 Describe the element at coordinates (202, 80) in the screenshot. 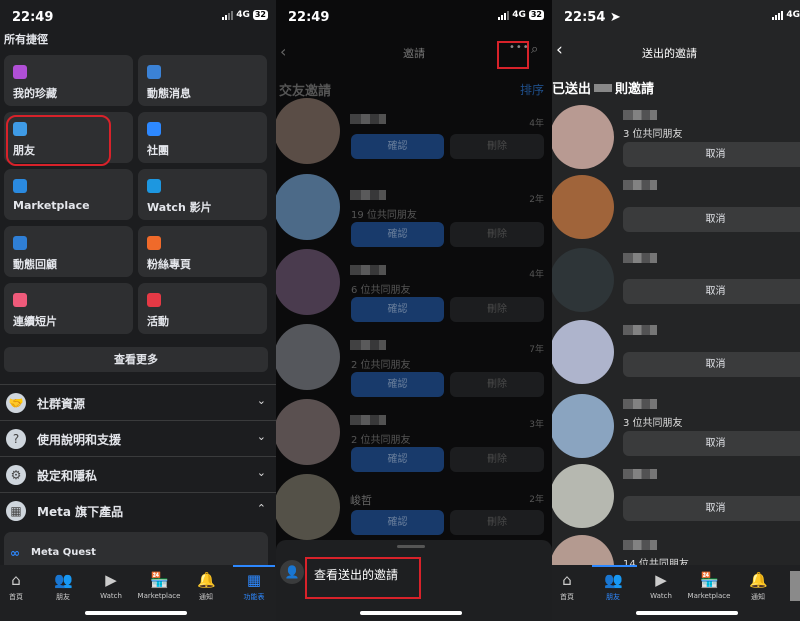

I see `shortcut-feed: 動態消息` at that location.